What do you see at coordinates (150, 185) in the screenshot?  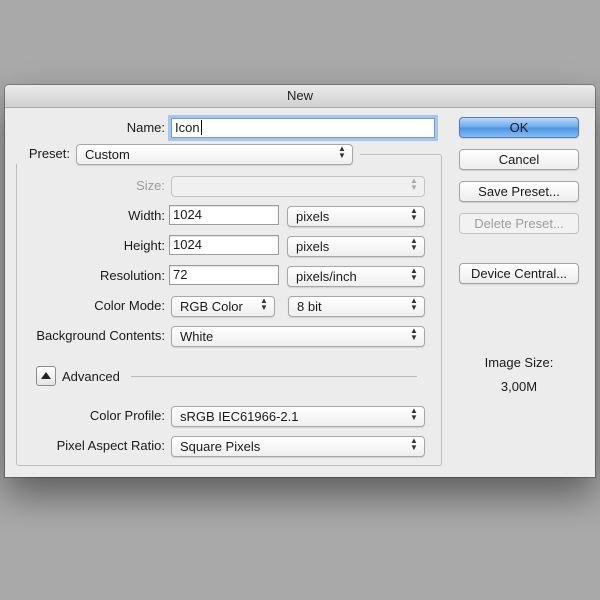 I see `size-label: Size:` at bounding box center [150, 185].